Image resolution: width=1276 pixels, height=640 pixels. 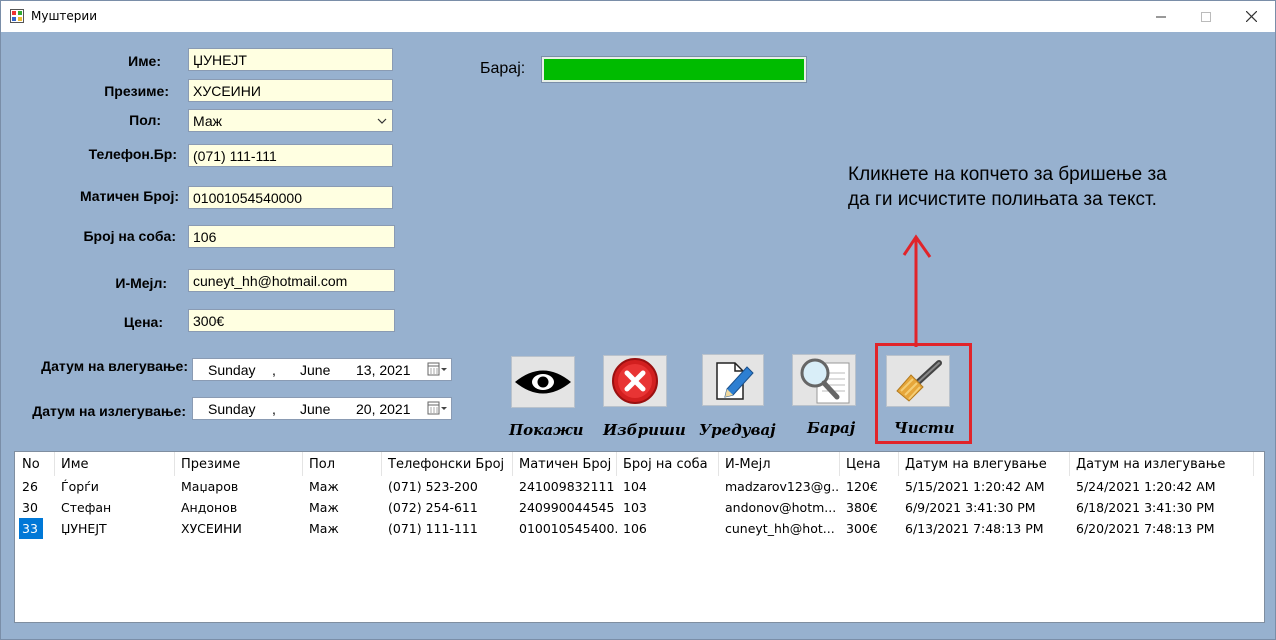 I want to click on search-input, so click(x=674, y=69).